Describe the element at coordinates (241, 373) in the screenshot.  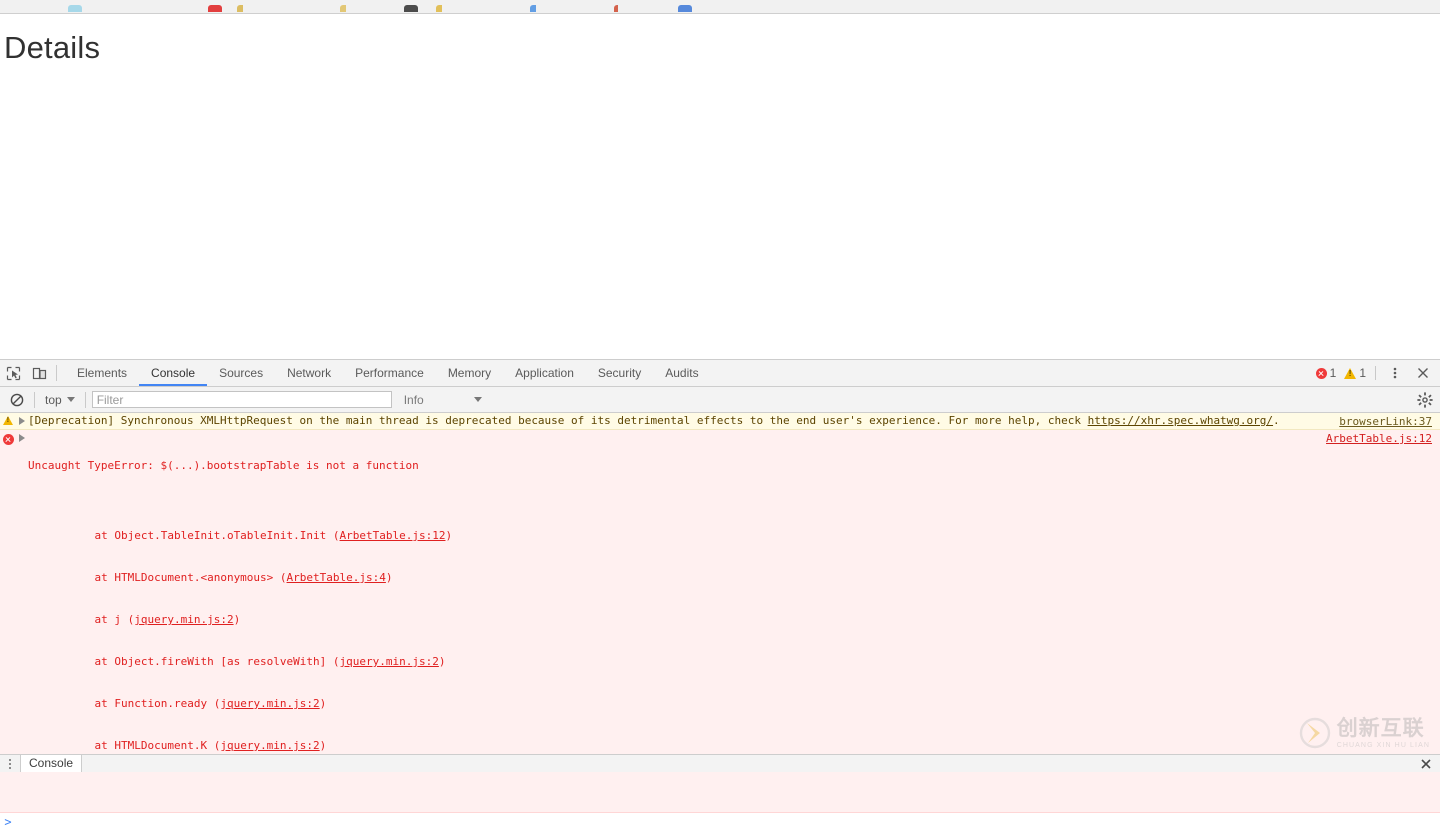
I see `tab-sources: Sources` at that location.